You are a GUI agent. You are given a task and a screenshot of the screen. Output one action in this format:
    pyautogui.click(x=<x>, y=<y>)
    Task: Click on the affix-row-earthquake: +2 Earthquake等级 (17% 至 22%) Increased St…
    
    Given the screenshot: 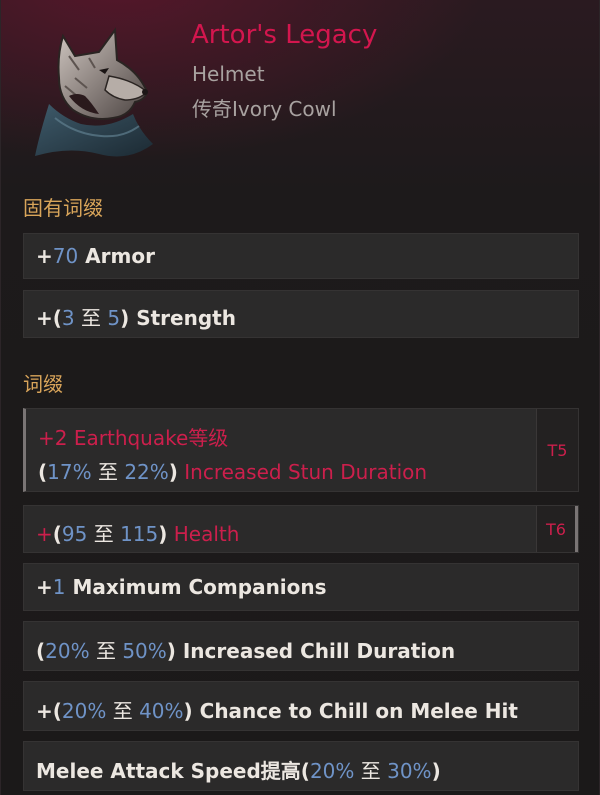 What is the action you would take?
    pyautogui.click(x=301, y=450)
    